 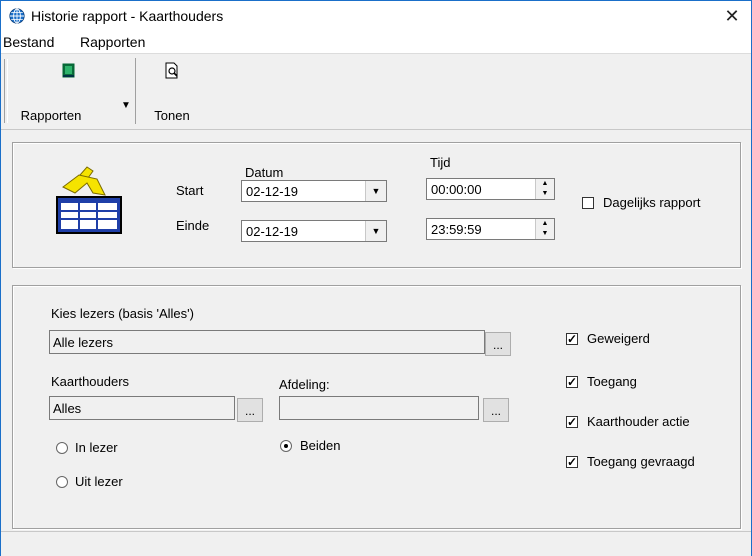 What do you see at coordinates (89, 200) in the screenshot?
I see `person-table-icon` at bounding box center [89, 200].